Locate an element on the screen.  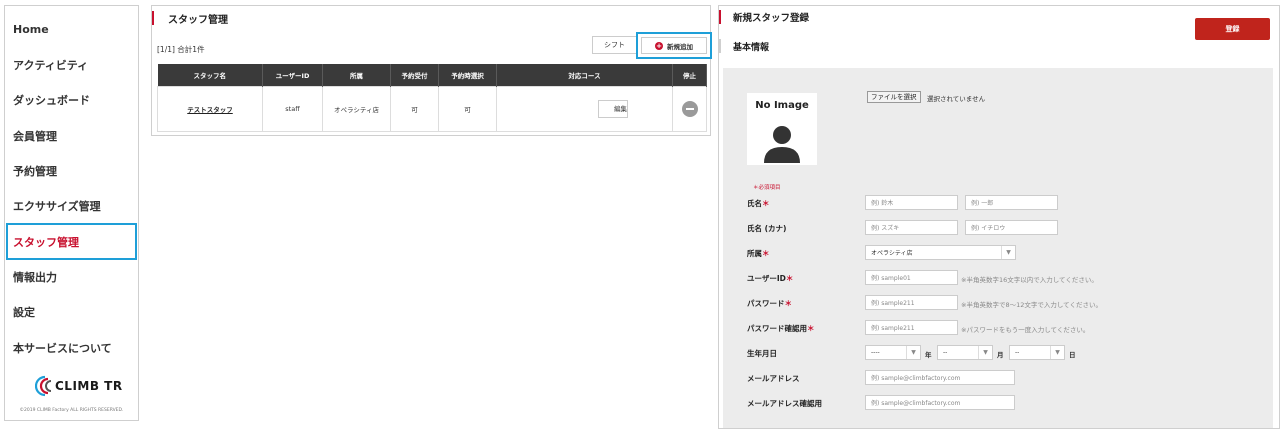
sidebar-item-settings: 設定 is located at coordinates (71, 311).